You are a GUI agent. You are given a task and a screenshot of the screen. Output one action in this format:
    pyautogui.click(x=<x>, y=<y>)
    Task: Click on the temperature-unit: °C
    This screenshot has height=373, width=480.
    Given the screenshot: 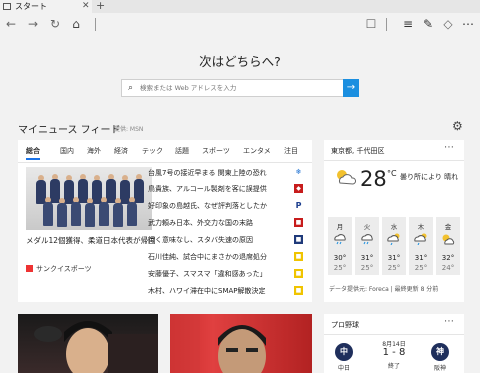 What is the action you would take?
    pyautogui.click(x=392, y=173)
    